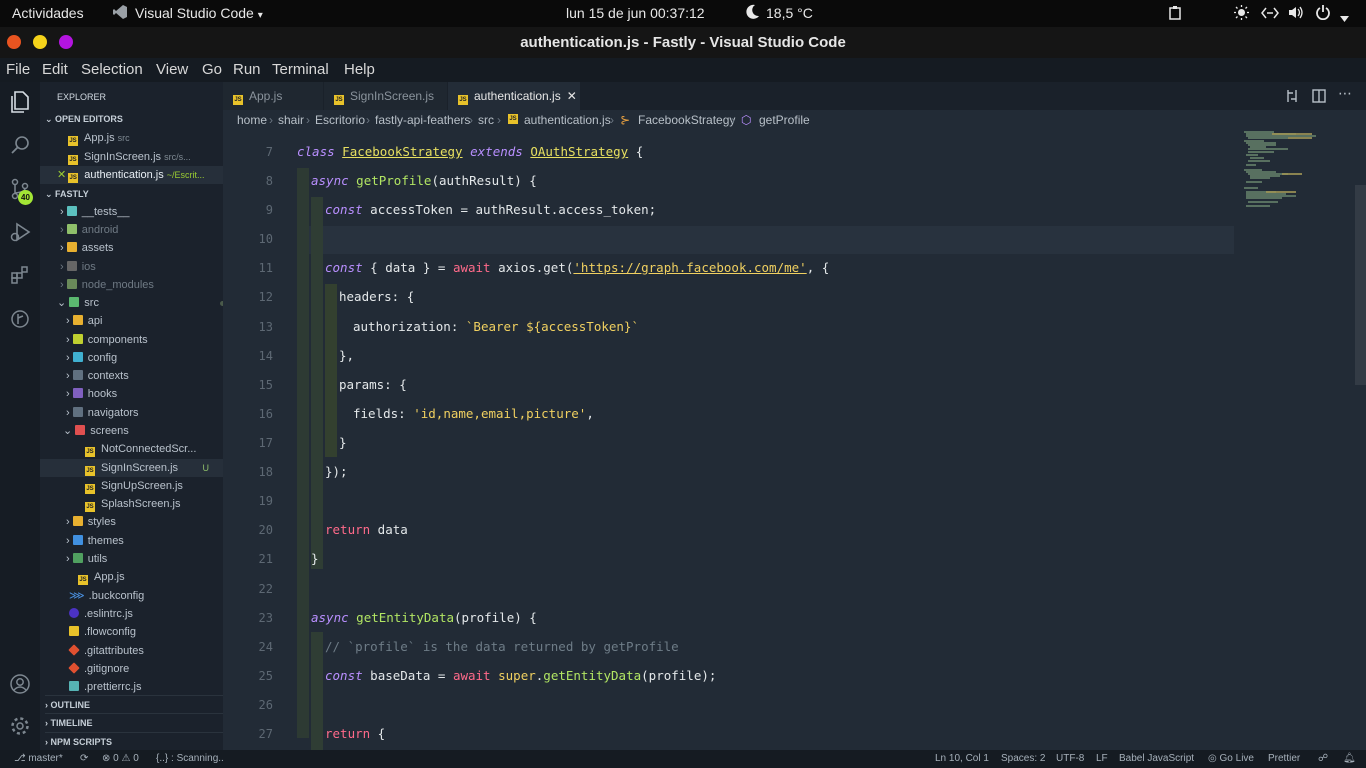  Describe the element at coordinates (1323, 758) in the screenshot. I see `feedback-icon: ☍` at that location.